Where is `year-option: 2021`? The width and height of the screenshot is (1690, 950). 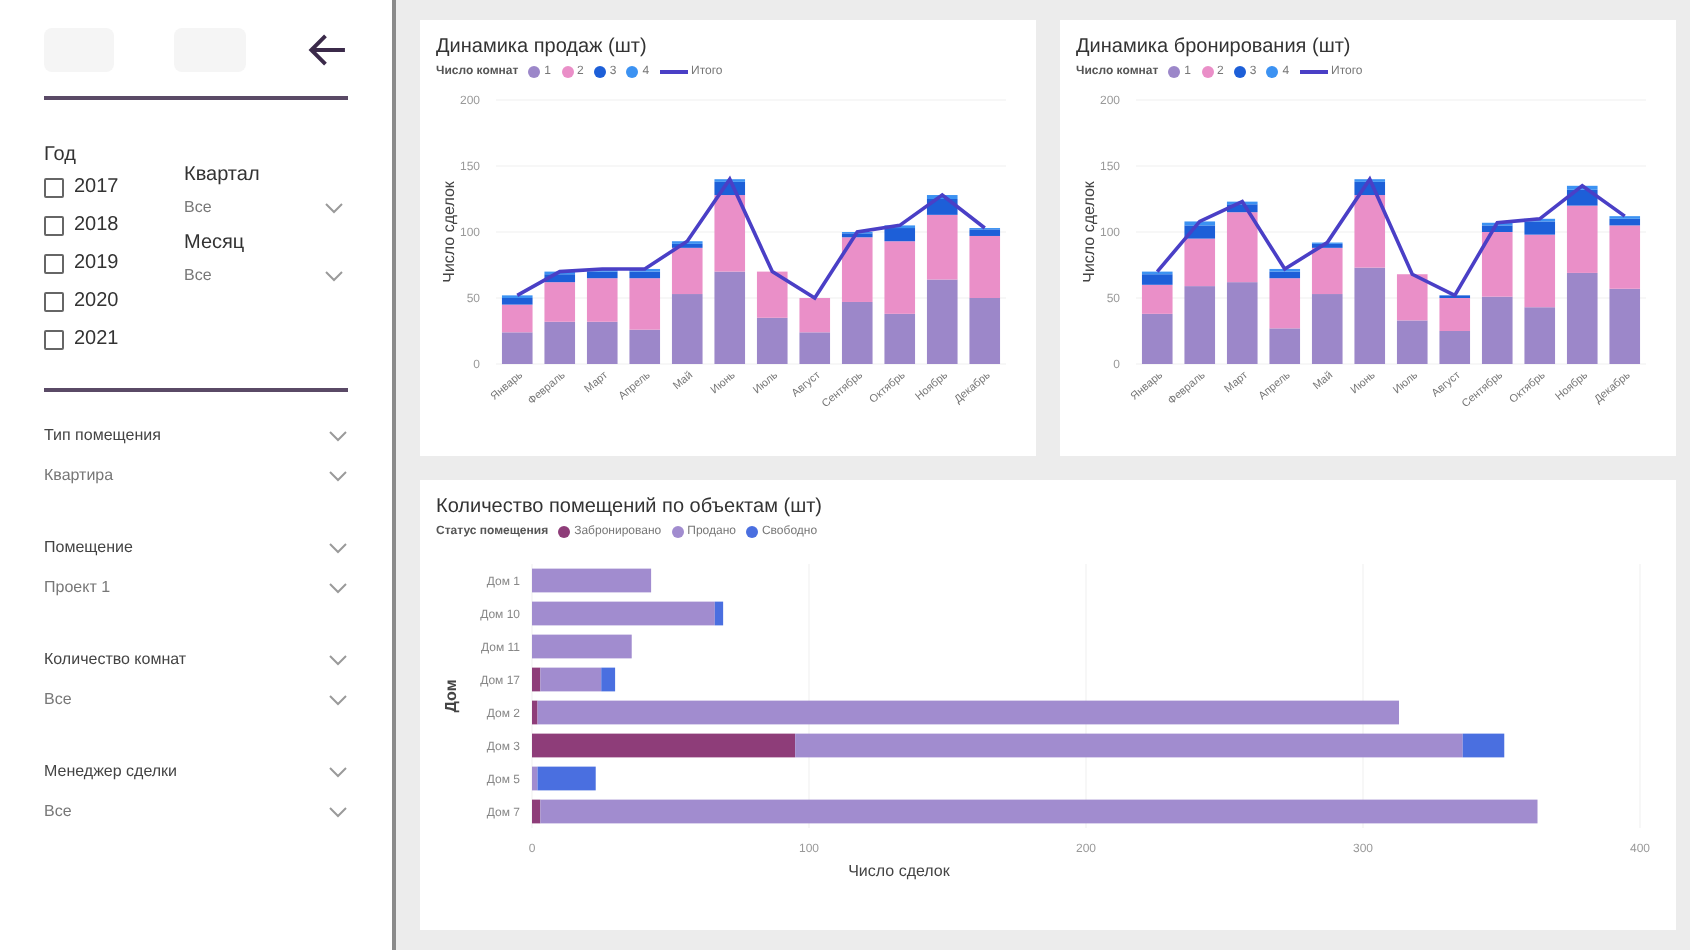 year-option: 2021 is located at coordinates (96, 339).